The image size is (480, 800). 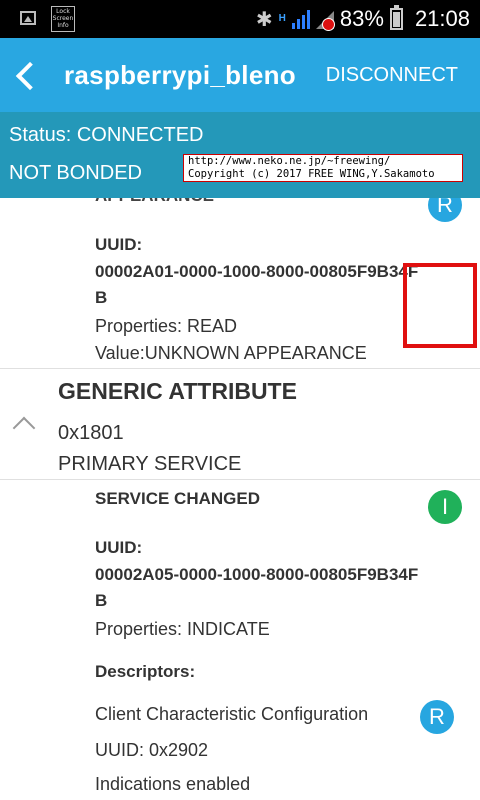 What do you see at coordinates (300, 19) in the screenshot?
I see `signal-strength-icon` at bounding box center [300, 19].